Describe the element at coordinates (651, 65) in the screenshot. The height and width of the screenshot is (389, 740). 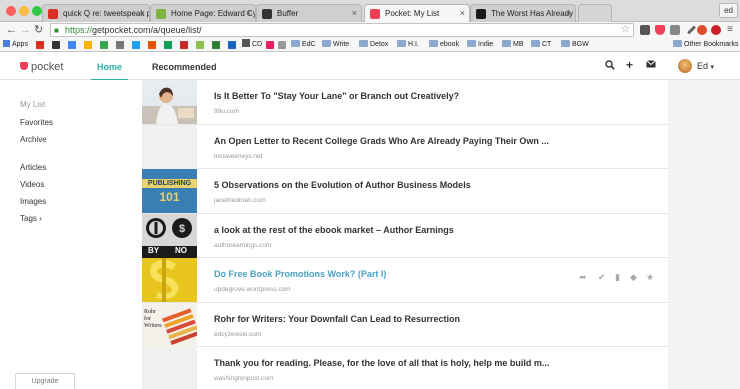
I see `mail-icon` at that location.